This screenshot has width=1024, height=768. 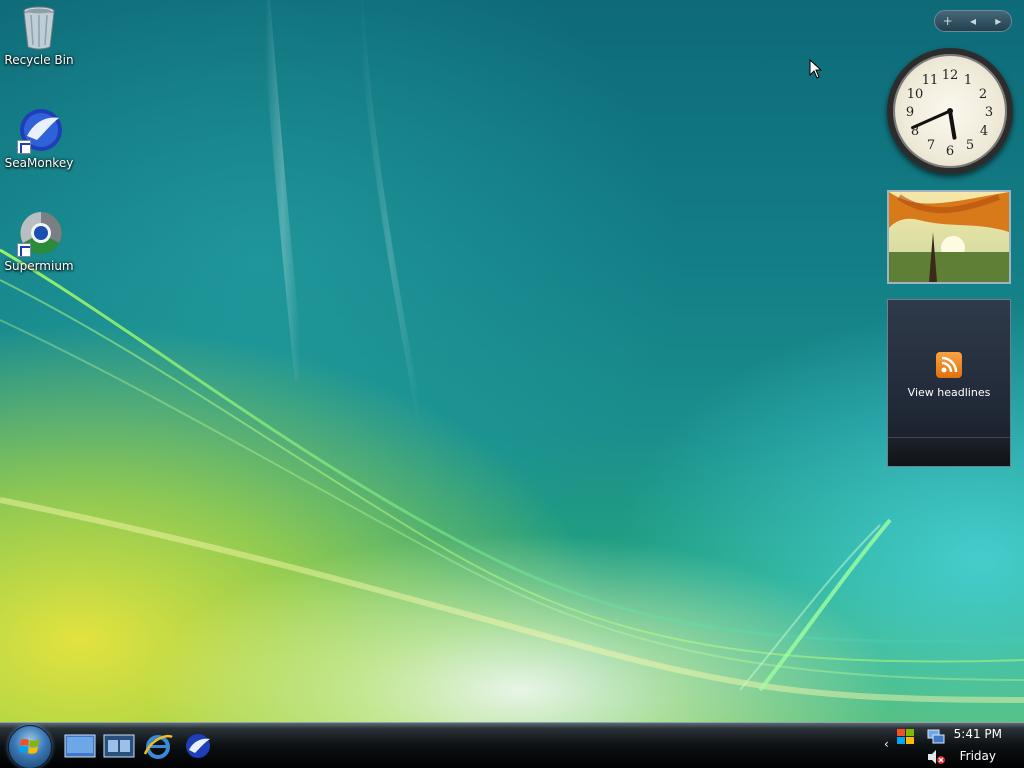 I want to click on switch-windows-icon, so click(x=119, y=746).